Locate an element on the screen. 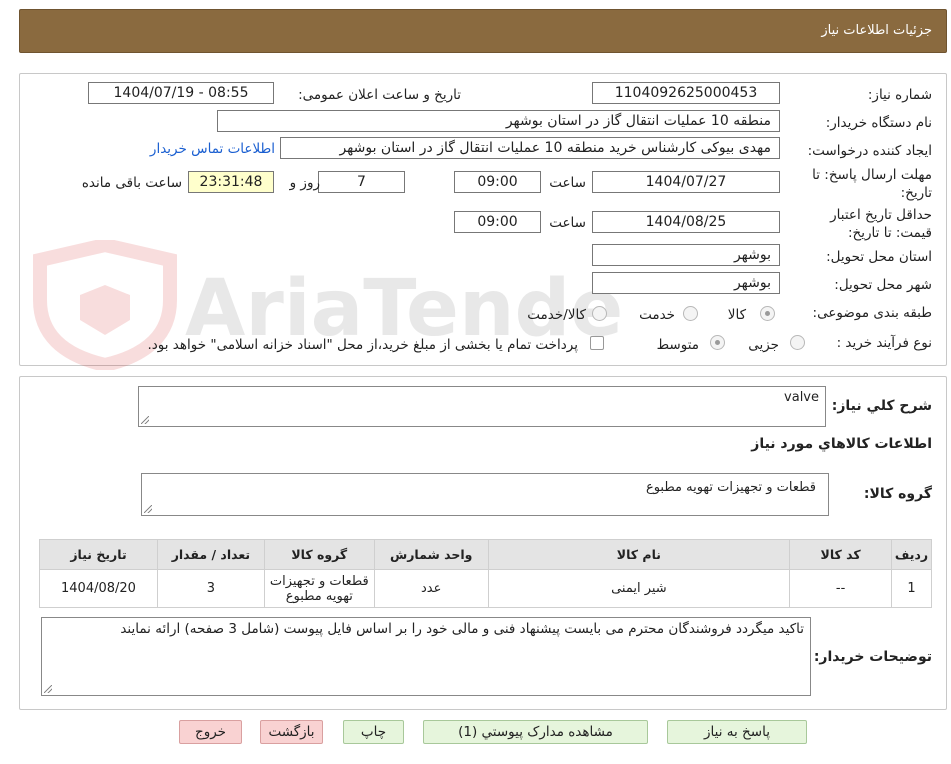 The image size is (951, 764). page-title: جزئیات اطلاعات نیاز is located at coordinates (876, 30).